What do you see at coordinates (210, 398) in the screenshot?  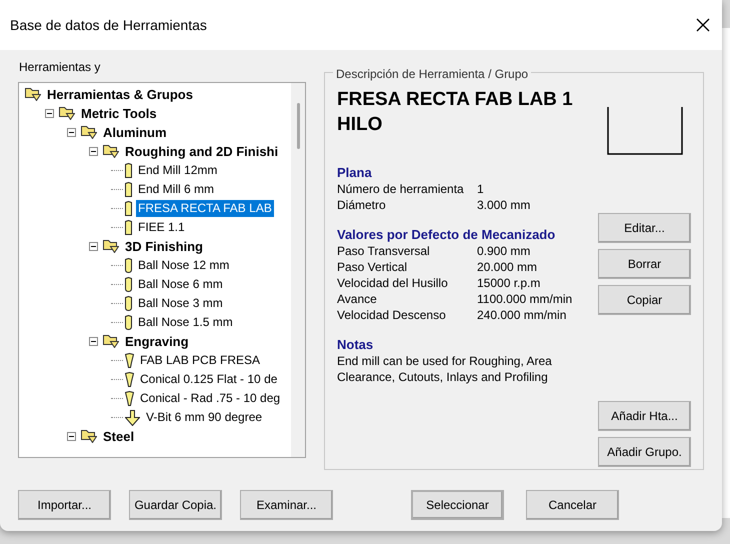 I see `tree-item: Conical - Rad .75 - 10 deg` at bounding box center [210, 398].